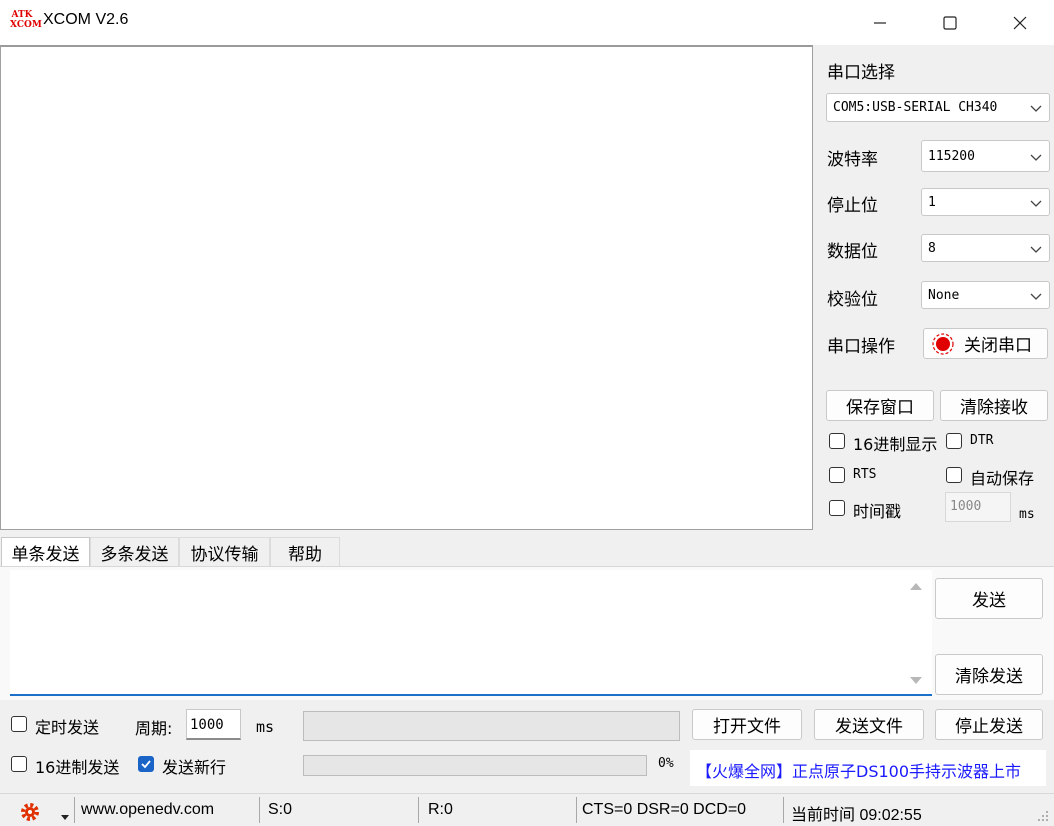  What do you see at coordinates (77, 767) in the screenshot?
I see `hex-send-label: 16进制发送` at bounding box center [77, 767].